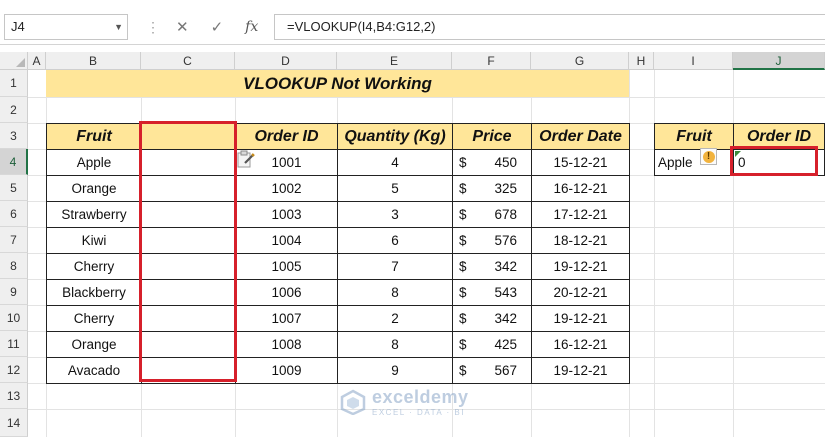  I want to click on select-all-corner, so click(14, 61).